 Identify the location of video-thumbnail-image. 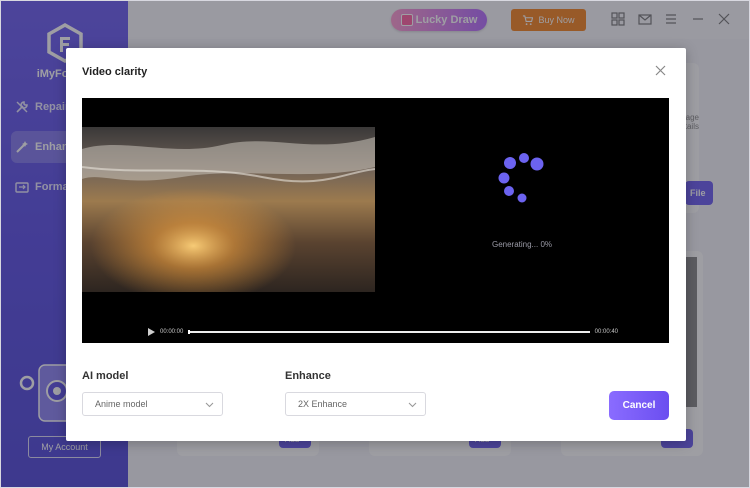
(228, 209).